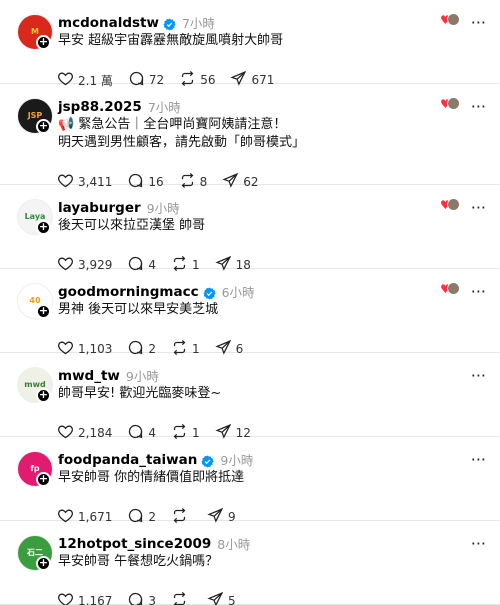 The height and width of the screenshot is (605, 500). Describe the element at coordinates (135, 598) in the screenshot. I see `comment-icon` at that location.